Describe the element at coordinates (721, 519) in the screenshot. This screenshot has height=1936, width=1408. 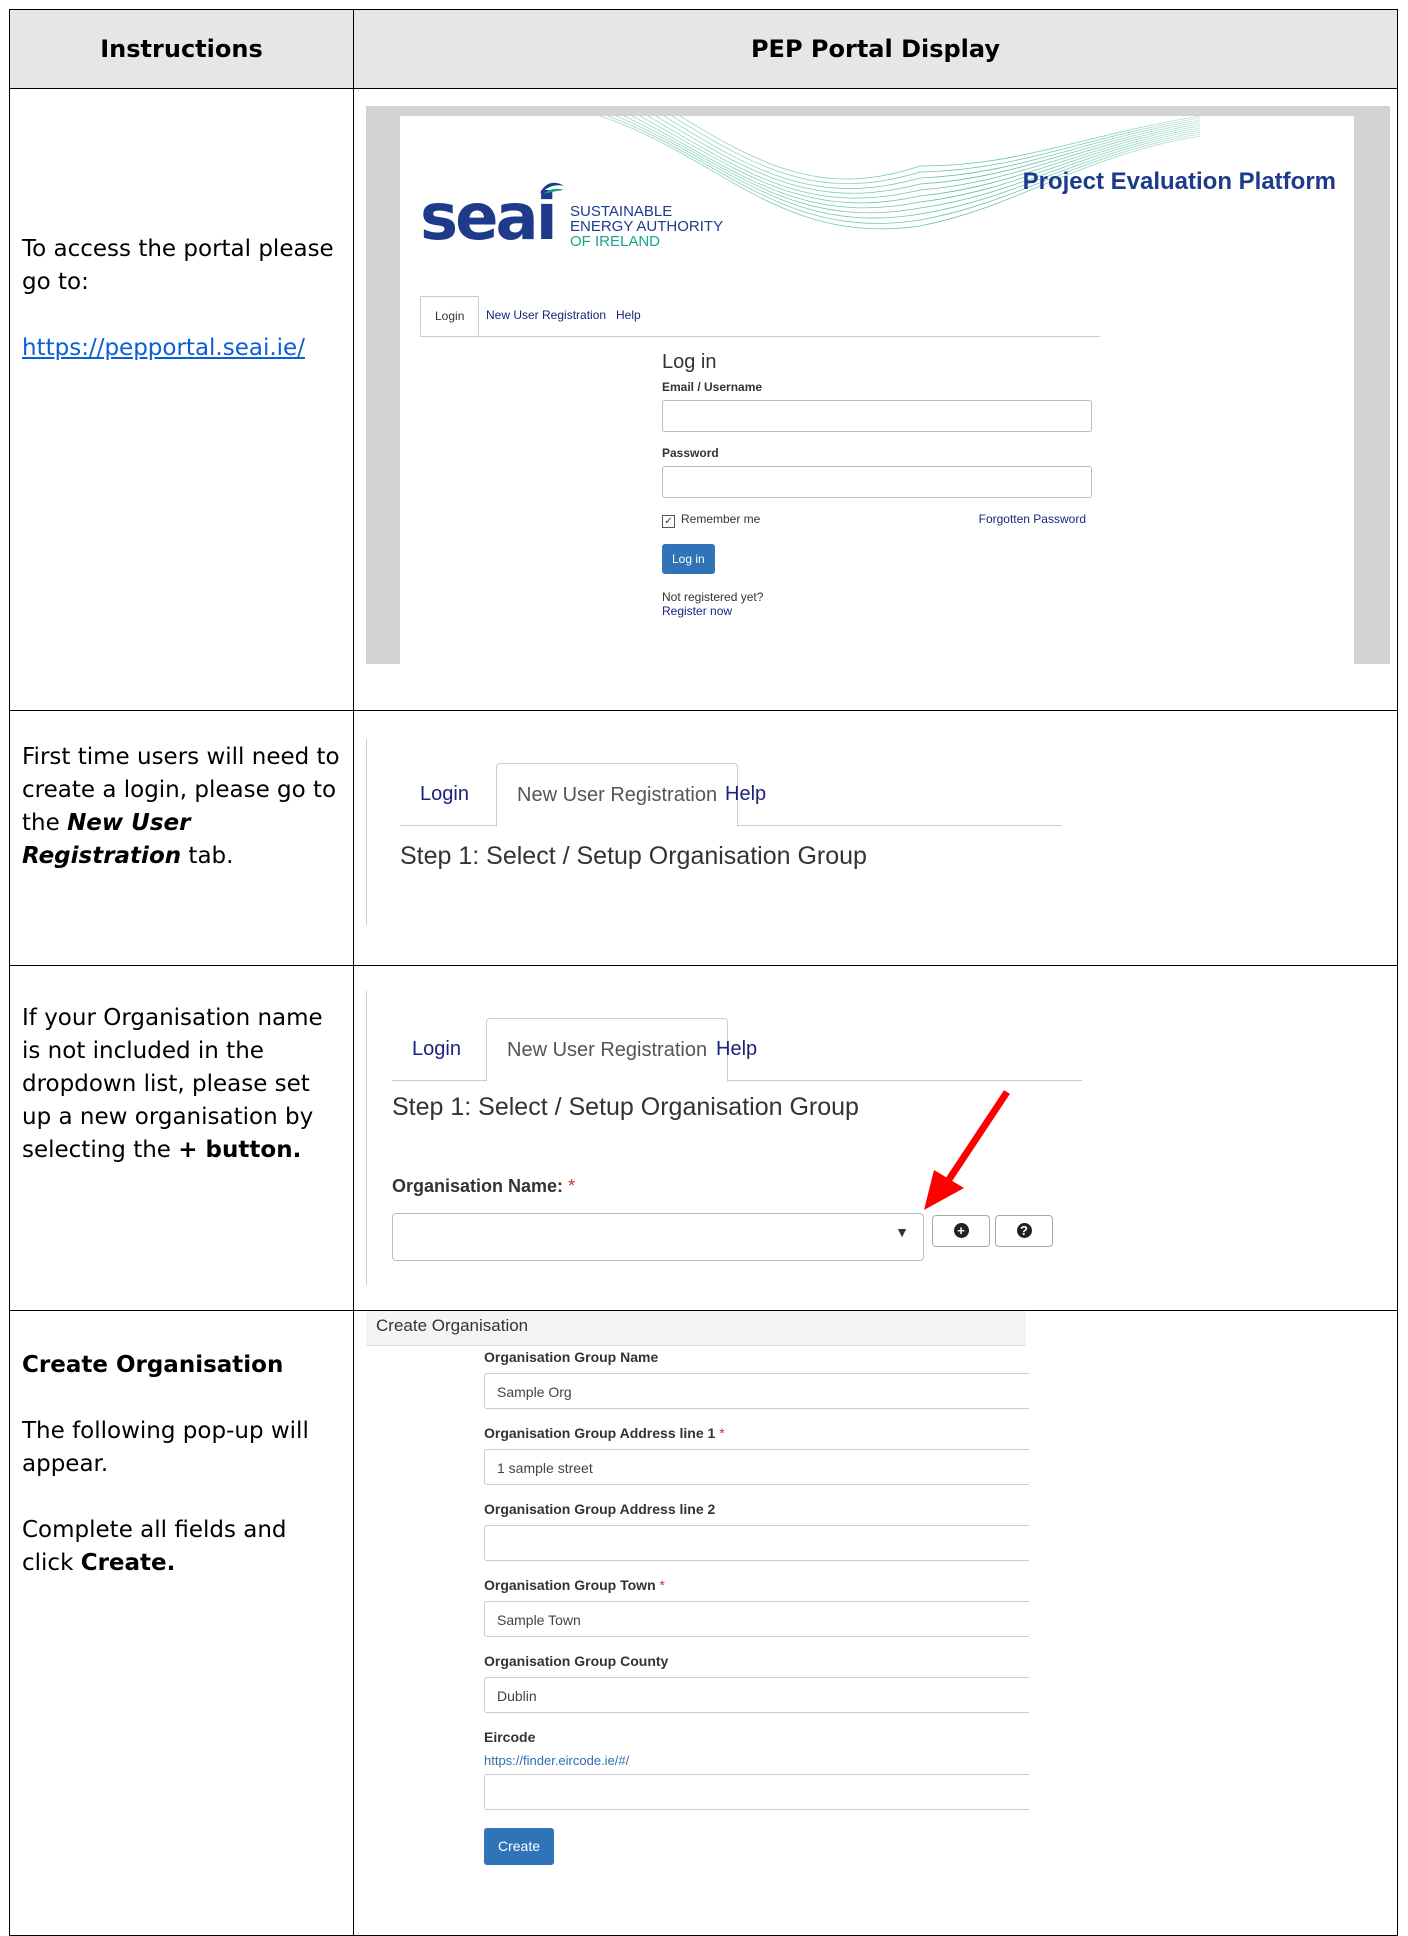
I see `remember-label: Remember me` at that location.